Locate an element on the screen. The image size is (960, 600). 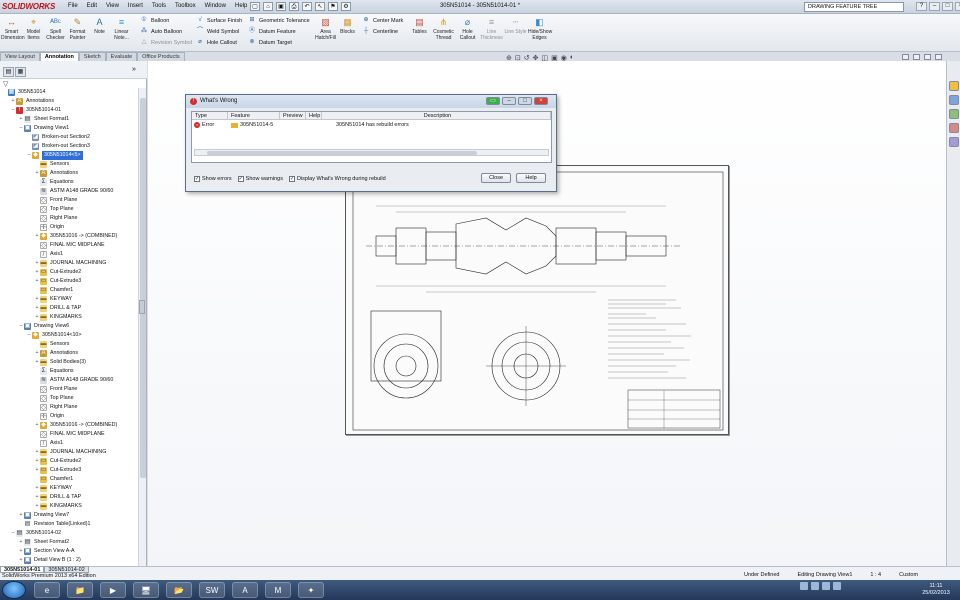
autocad-icon: A is located at coordinates (245, 590).